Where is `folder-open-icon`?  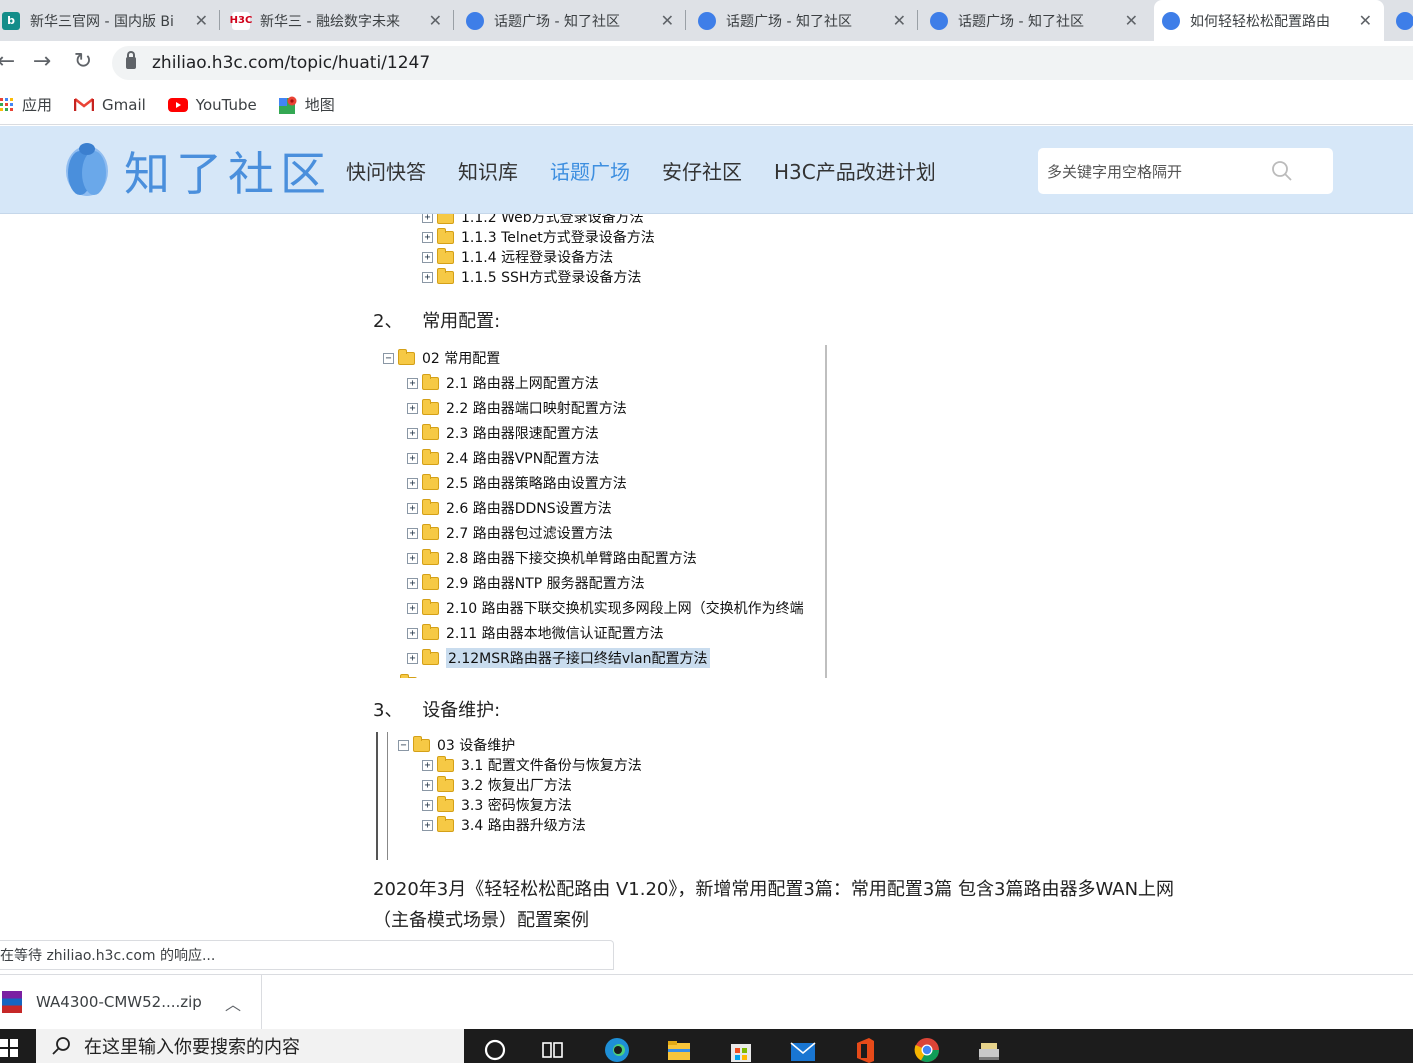
folder-open-icon is located at coordinates (421, 743).